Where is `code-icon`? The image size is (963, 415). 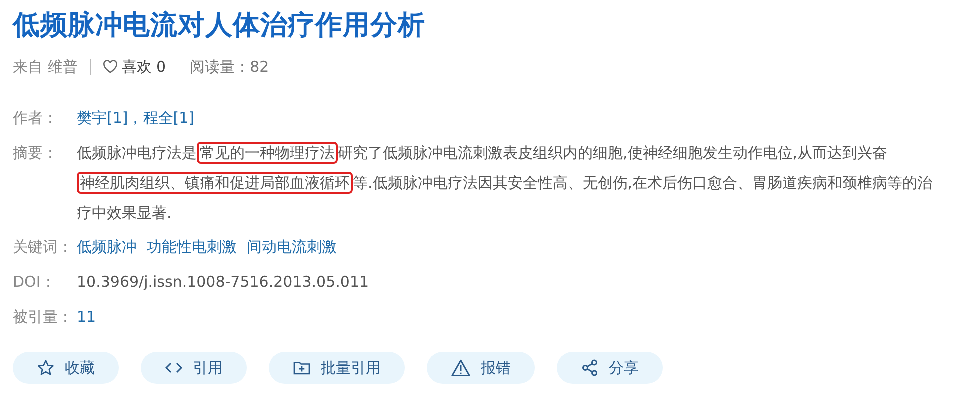 code-icon is located at coordinates (174, 368).